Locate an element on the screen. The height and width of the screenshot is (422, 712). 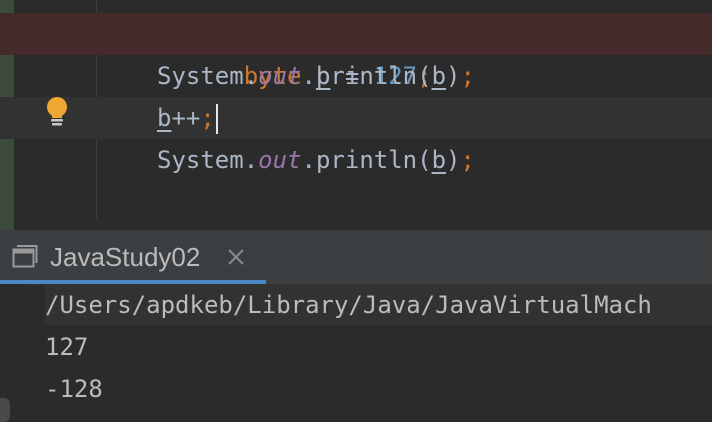
code-line-2: System.out.println(b); is located at coordinates (356, 76).